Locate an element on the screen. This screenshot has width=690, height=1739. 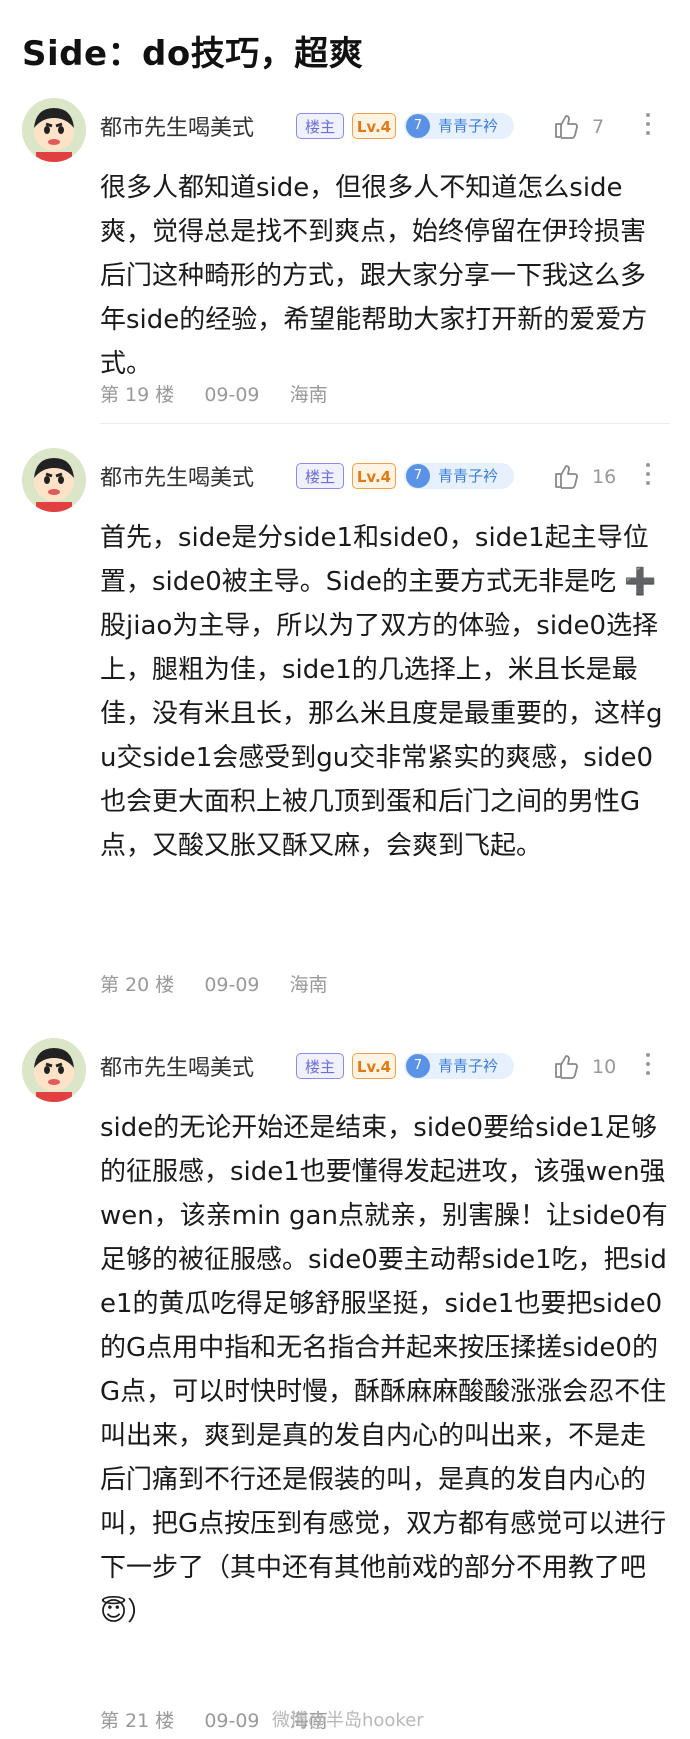
divider is located at coordinates (385, 423).